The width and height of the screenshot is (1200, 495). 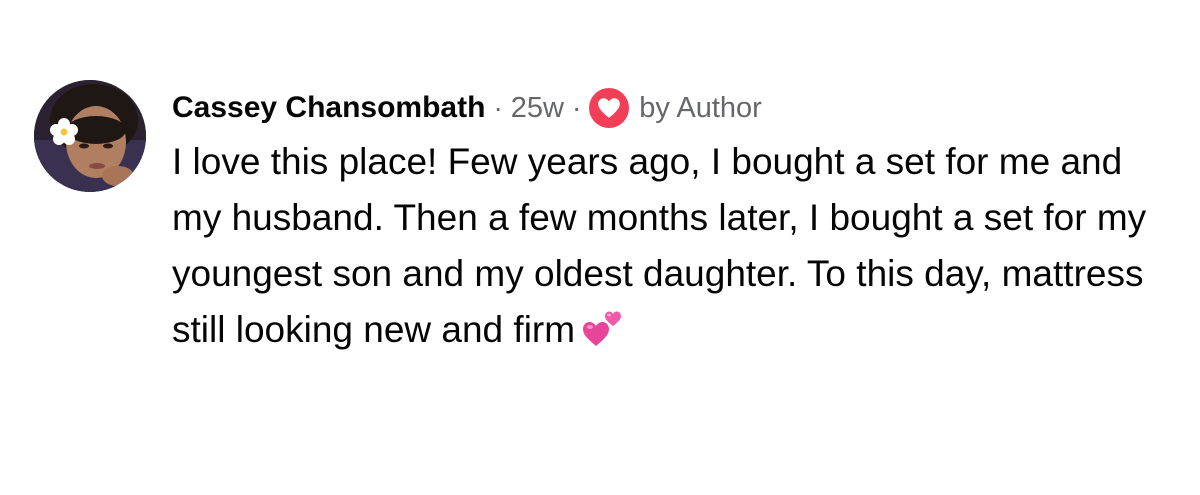 I want to click on two-hearts-icon, so click(x=603, y=328).